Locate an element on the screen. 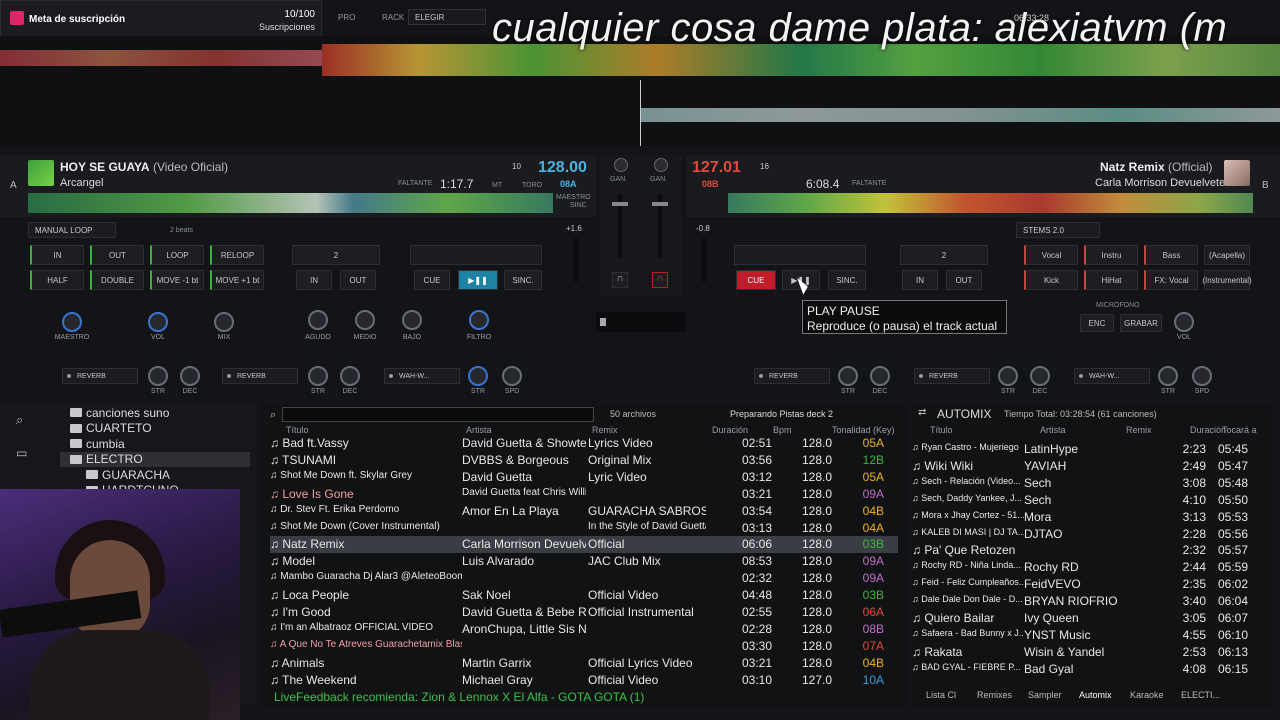  folder-tree-item: canciones suno is located at coordinates (155, 413).